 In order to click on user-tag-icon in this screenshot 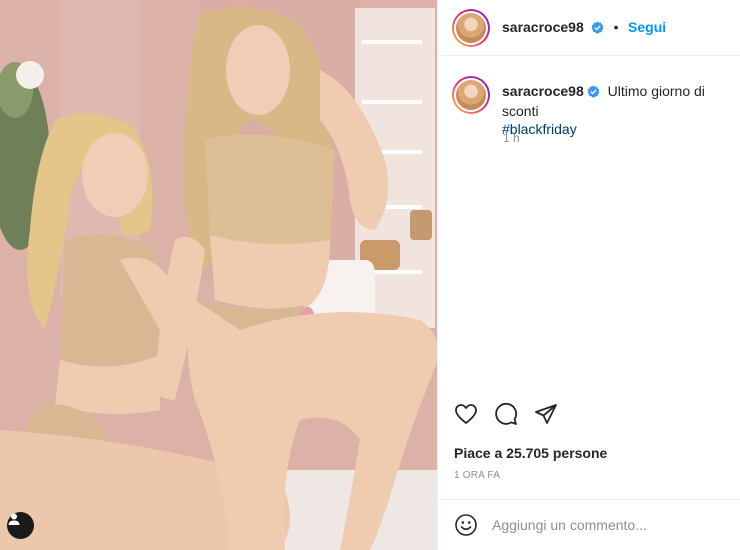, I will do `click(20, 525)`.